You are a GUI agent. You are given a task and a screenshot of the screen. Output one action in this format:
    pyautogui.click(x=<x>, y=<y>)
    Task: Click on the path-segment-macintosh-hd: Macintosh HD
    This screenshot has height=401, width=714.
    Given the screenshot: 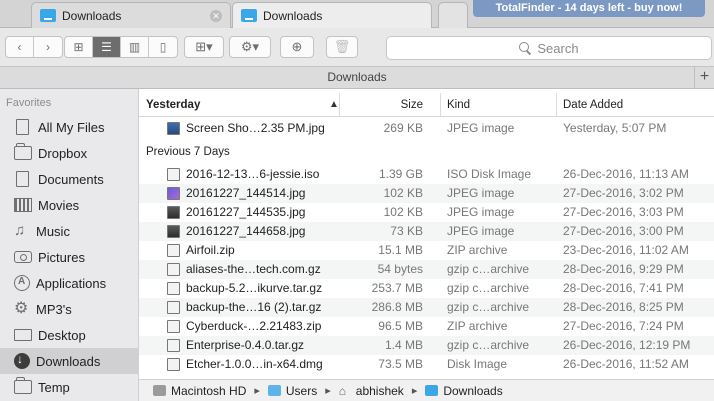 What is the action you would take?
    pyautogui.click(x=208, y=391)
    